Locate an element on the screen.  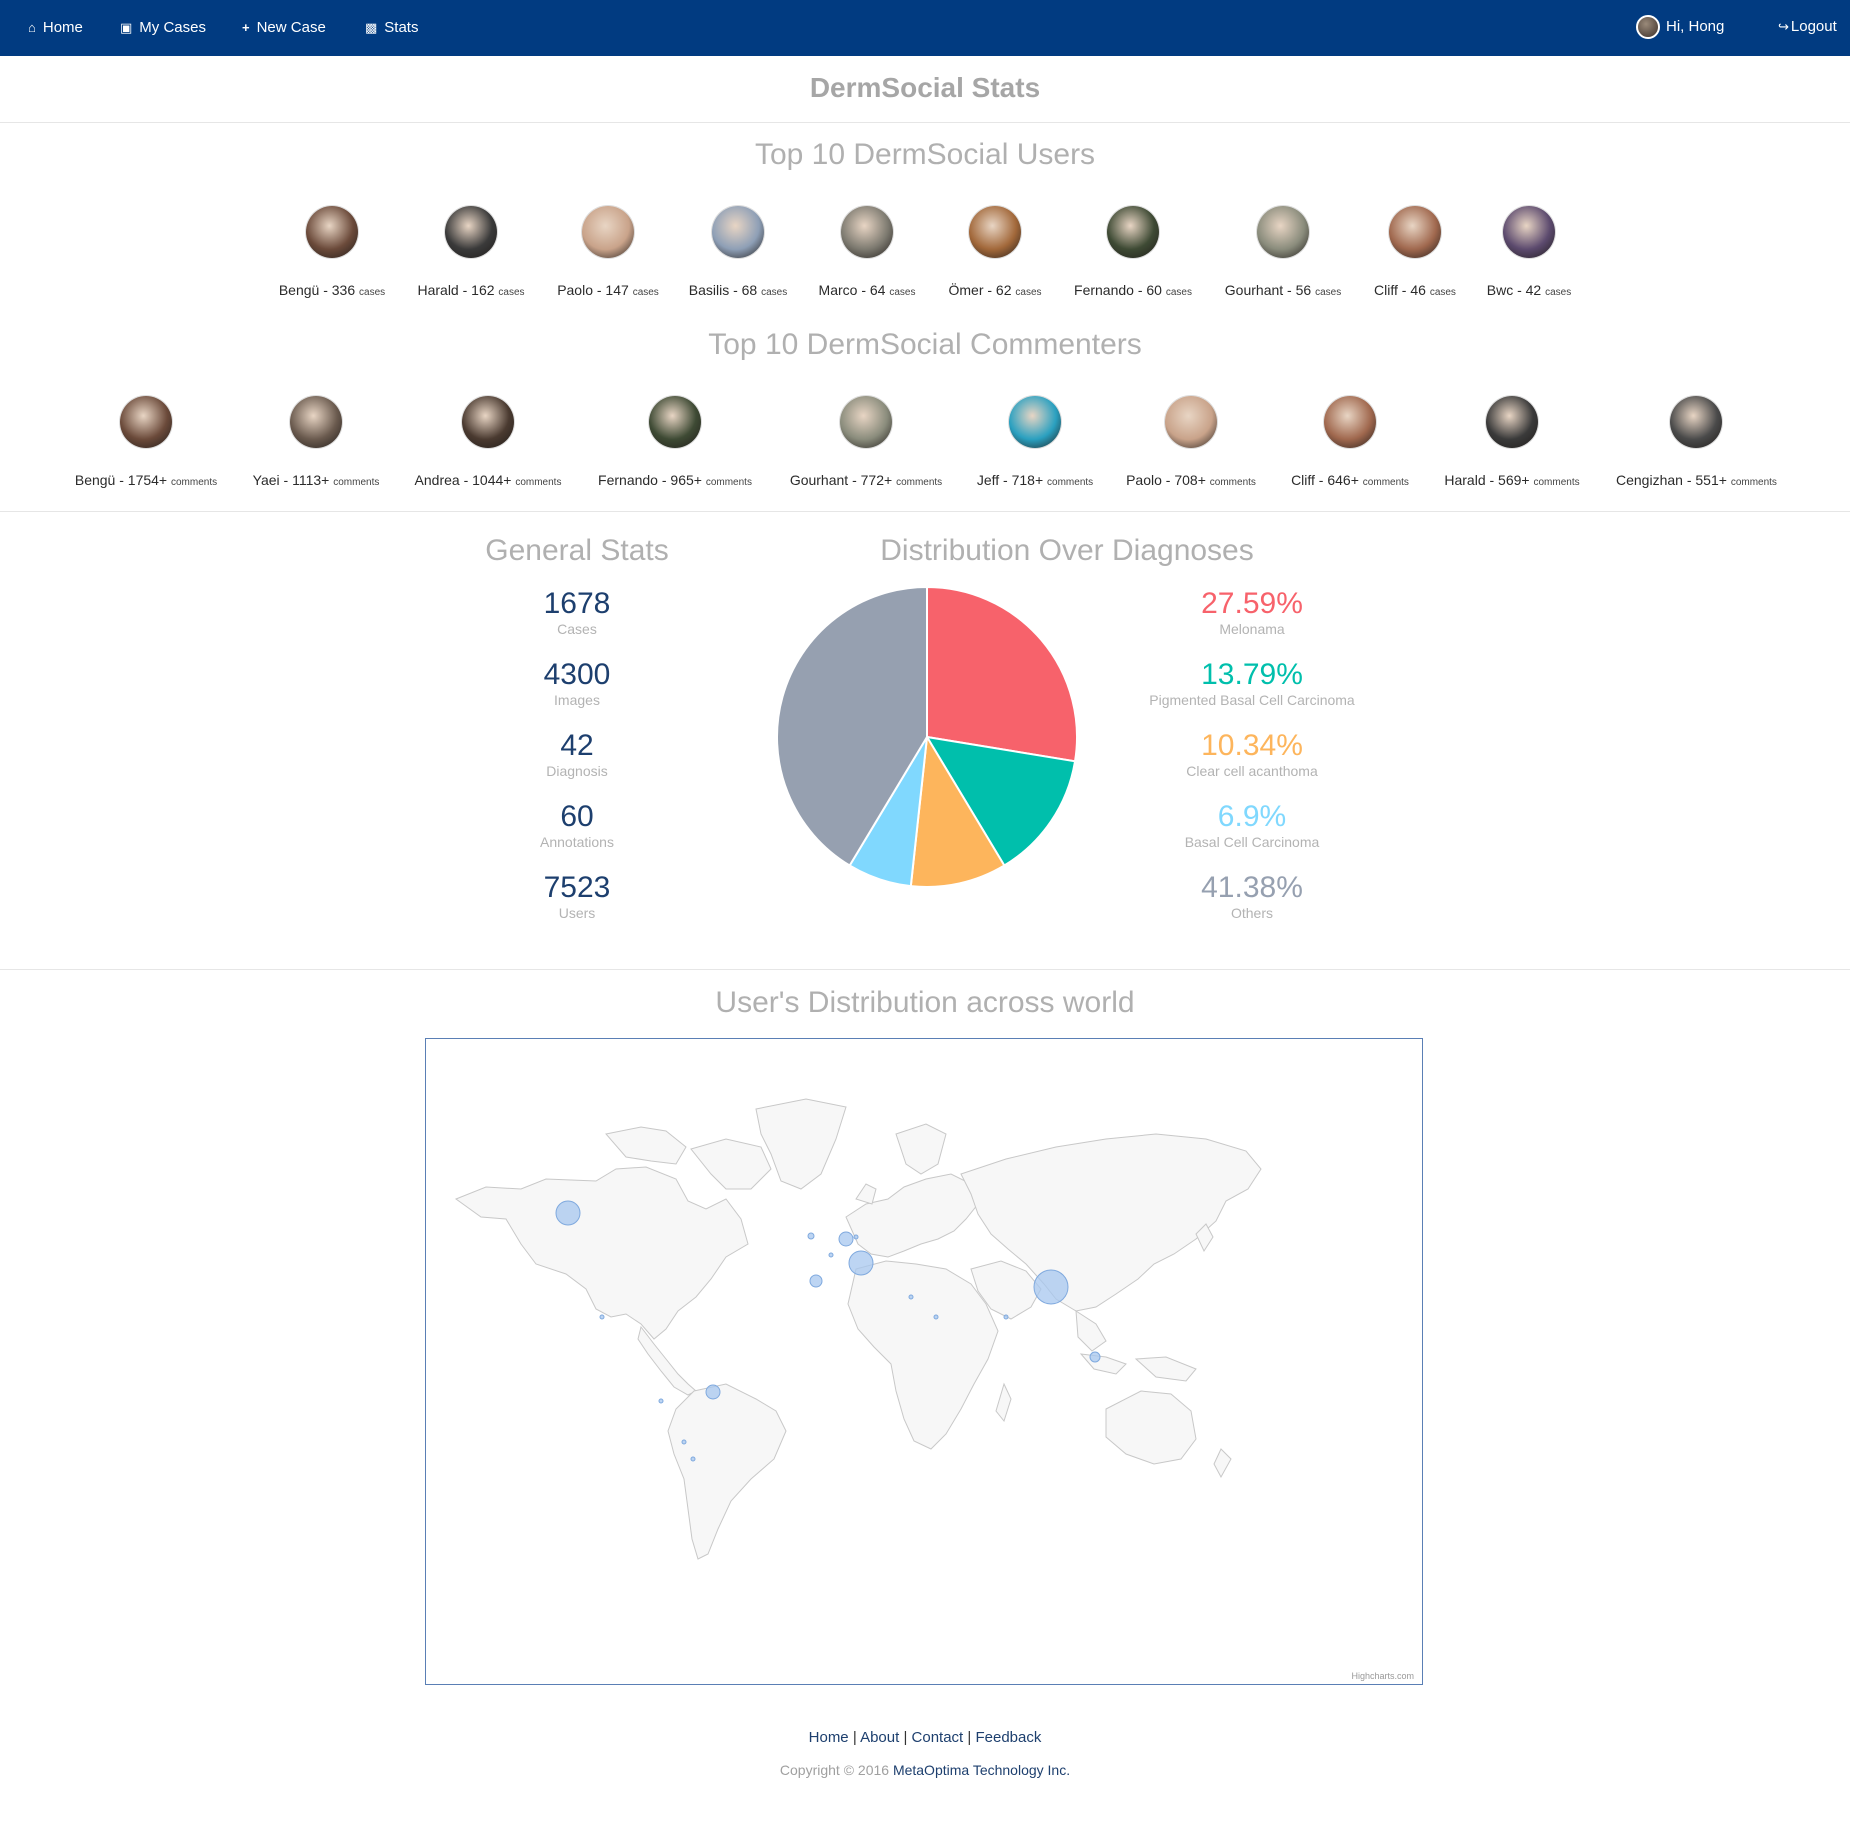
stat-label: Diagnosis is located at coordinates (577, 771).